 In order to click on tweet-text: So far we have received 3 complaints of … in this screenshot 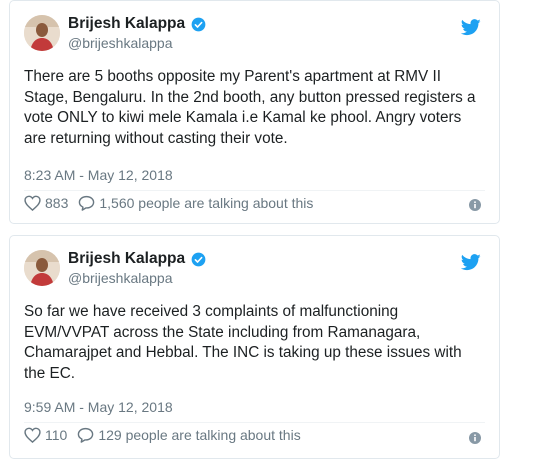, I will do `click(243, 342)`.